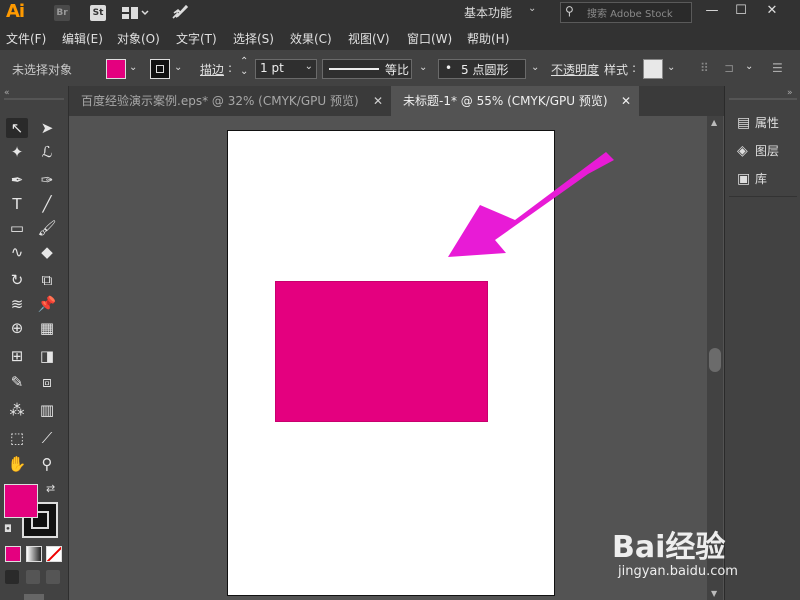 The width and height of the screenshot is (800, 600). I want to click on gradient-tool-icon: ◨, so click(47, 356).